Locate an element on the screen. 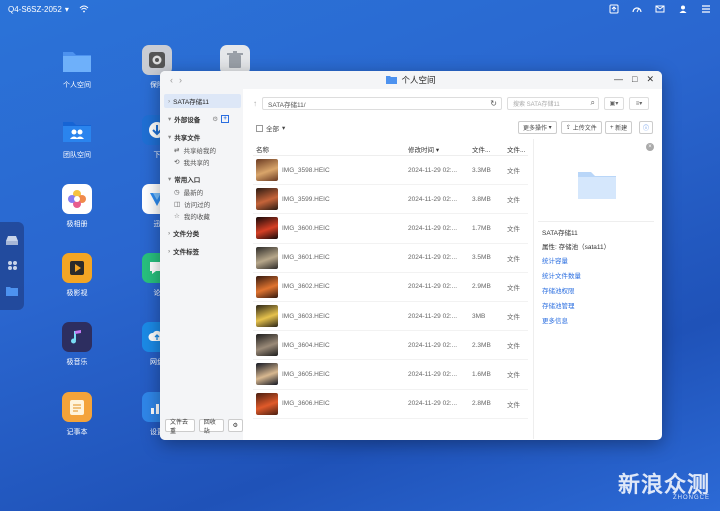 Image resolution: width=720 pixels, height=511 pixels. sidebar-item-label: 共享给我的 is located at coordinates (199, 151).